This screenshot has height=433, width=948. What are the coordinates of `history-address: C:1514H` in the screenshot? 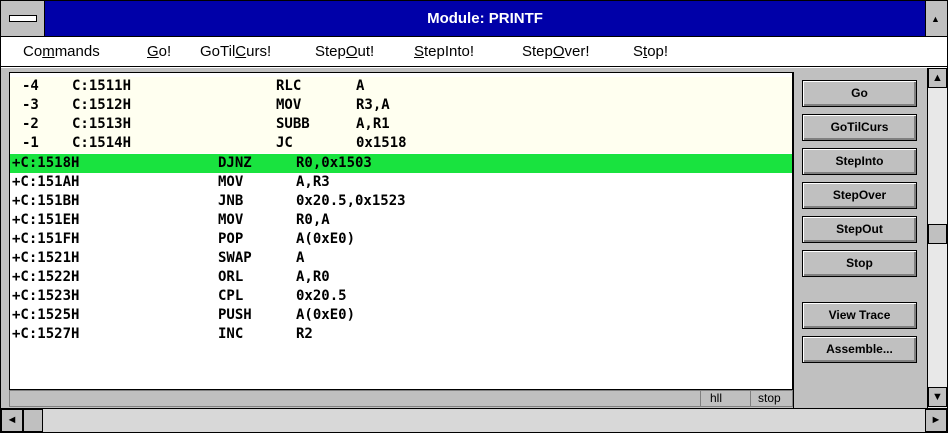 It's located at (102, 143).